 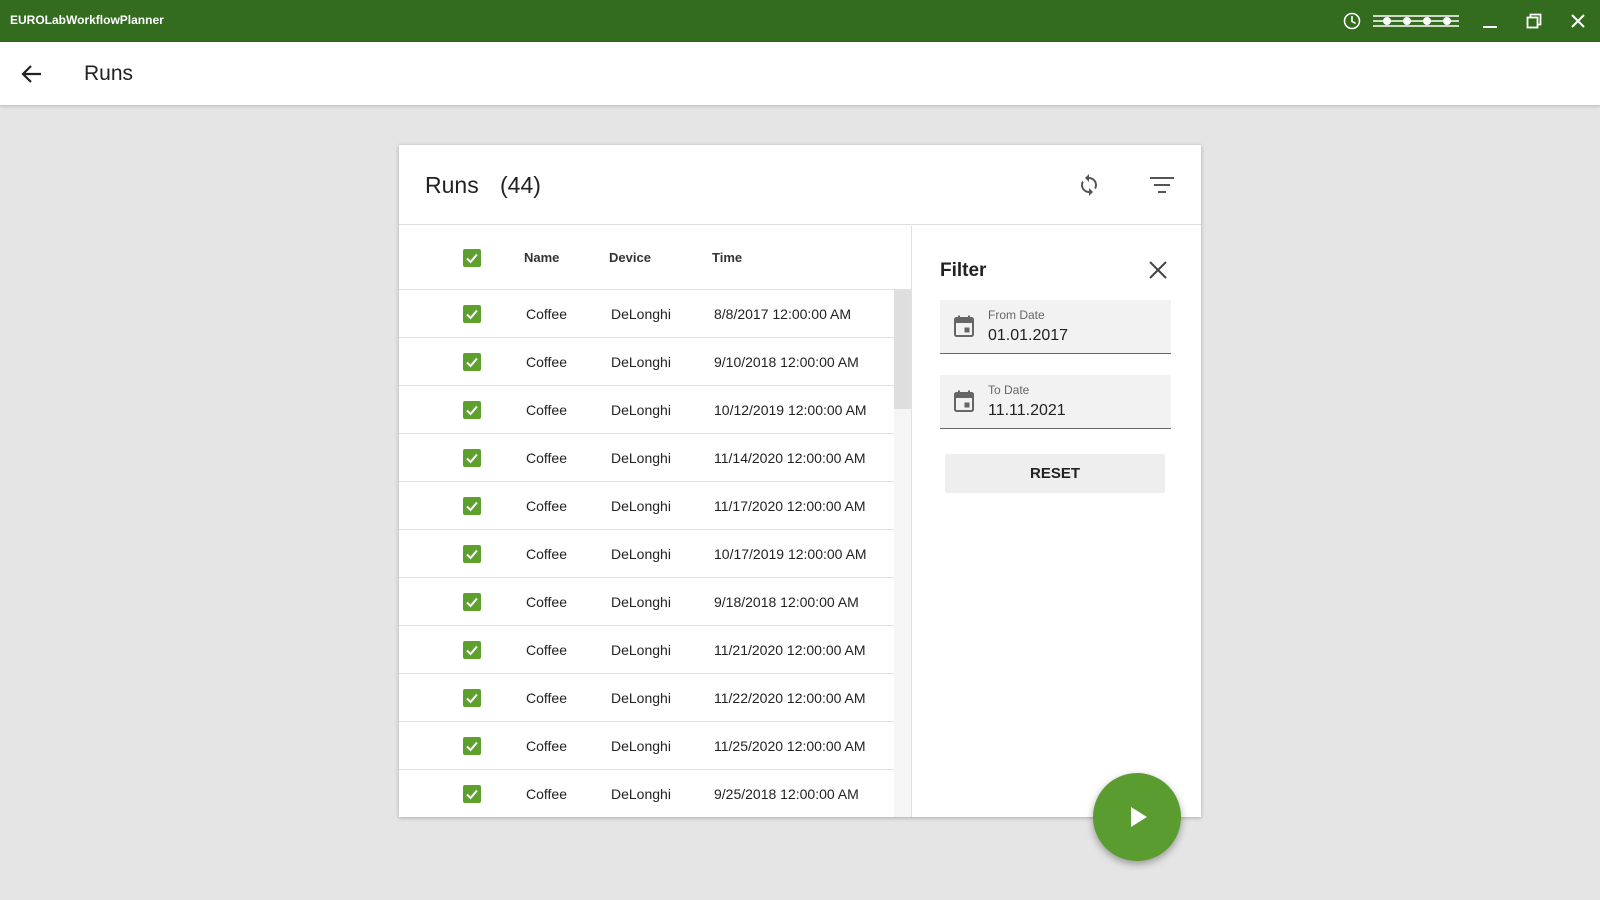 I want to click on close-filter-button, so click(x=1158, y=270).